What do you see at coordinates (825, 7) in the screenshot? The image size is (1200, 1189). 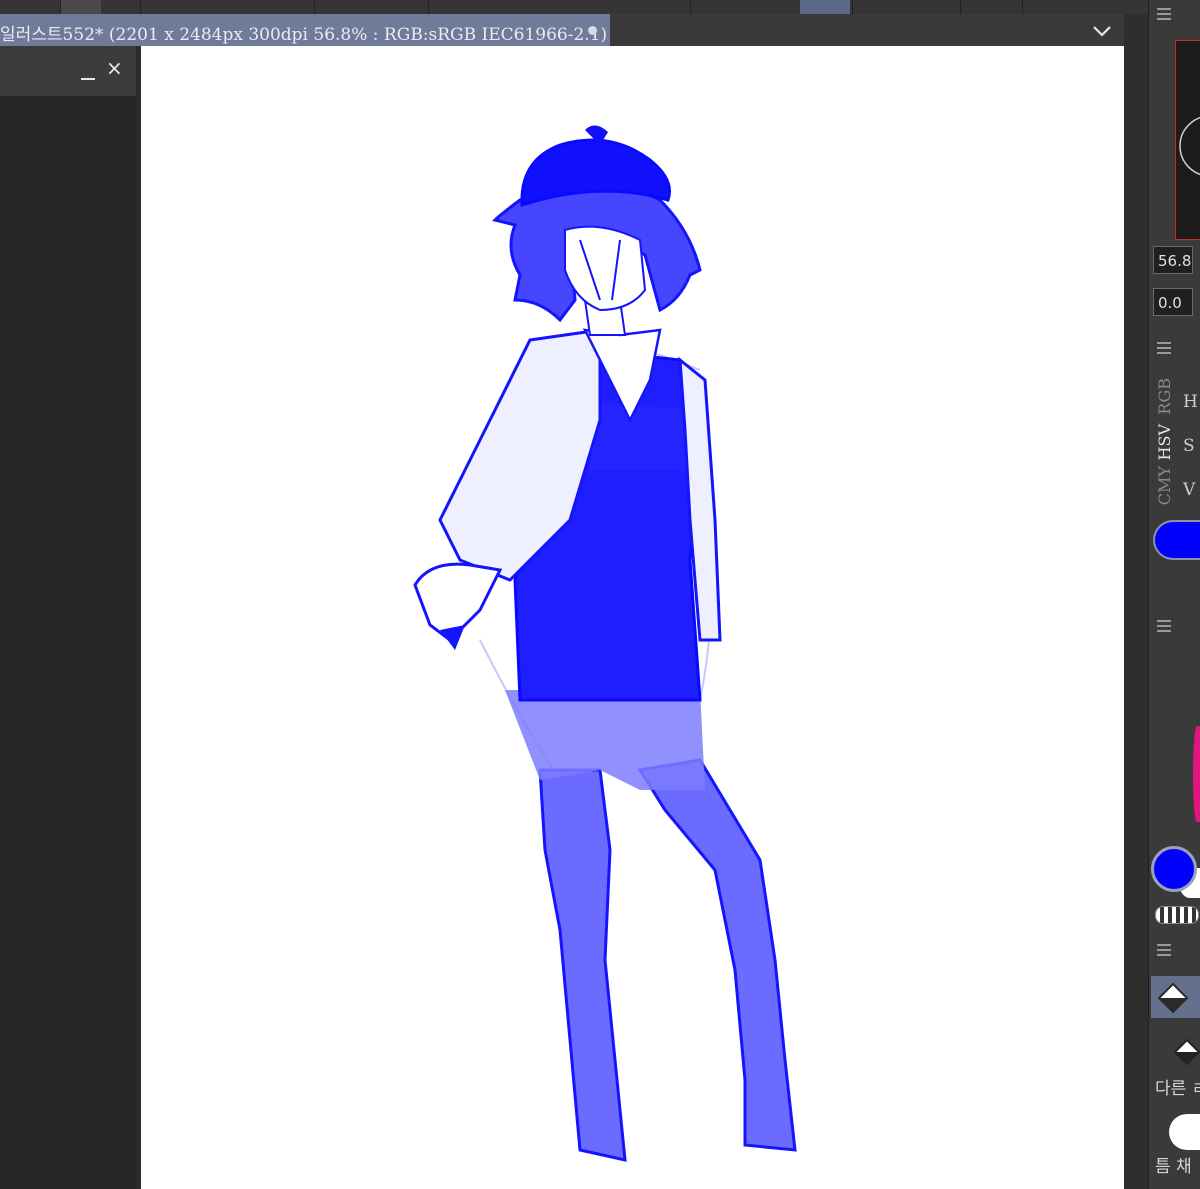 I see `toolbar-button-active` at bounding box center [825, 7].